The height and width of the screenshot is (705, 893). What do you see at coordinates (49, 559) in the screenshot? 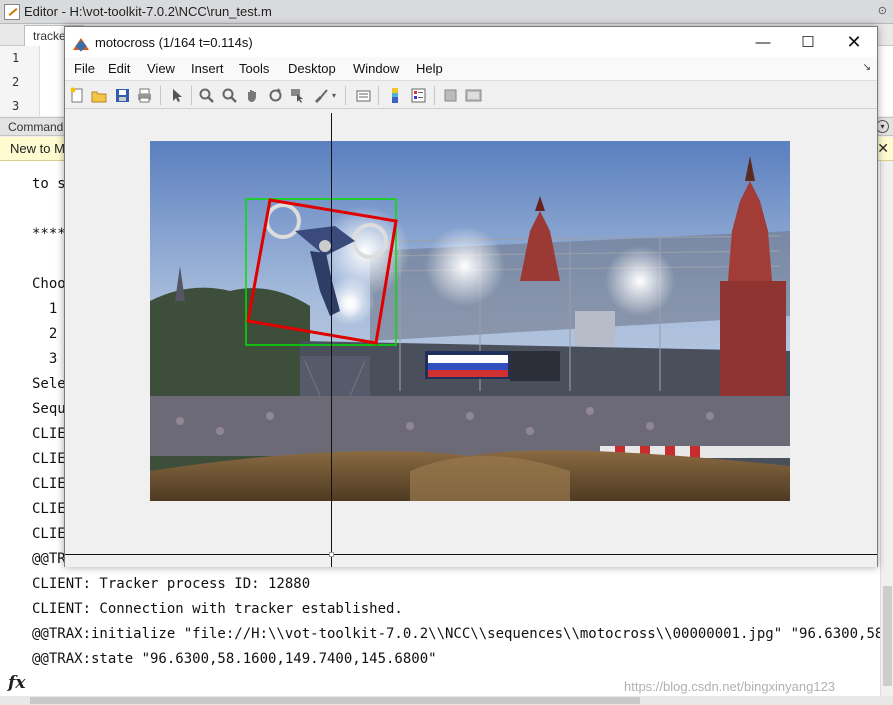
I see `command-output-line: @@TR` at bounding box center [49, 559].